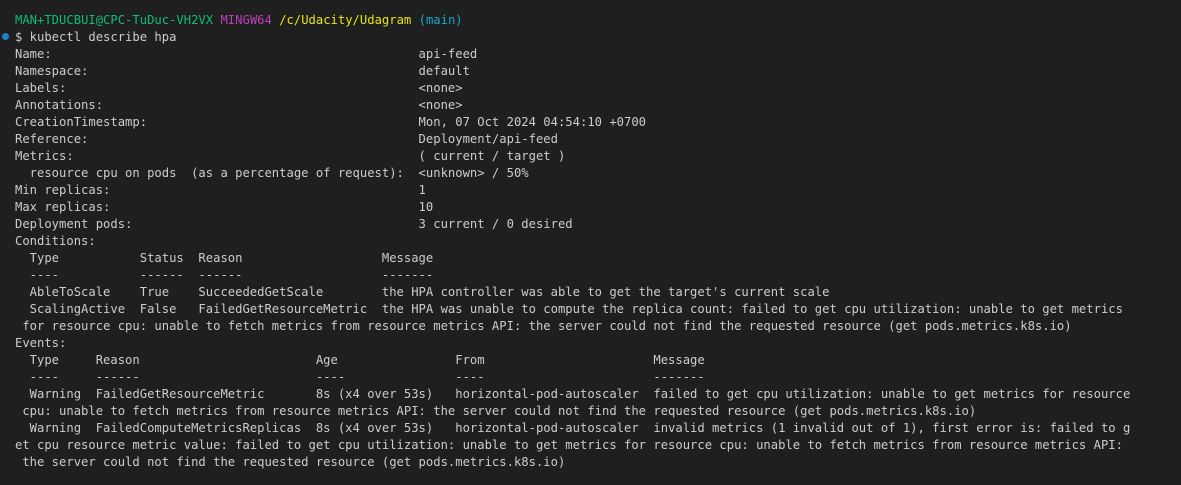  What do you see at coordinates (96, 37) in the screenshot?
I see `command-line: $ kubectl describe hpa` at bounding box center [96, 37].